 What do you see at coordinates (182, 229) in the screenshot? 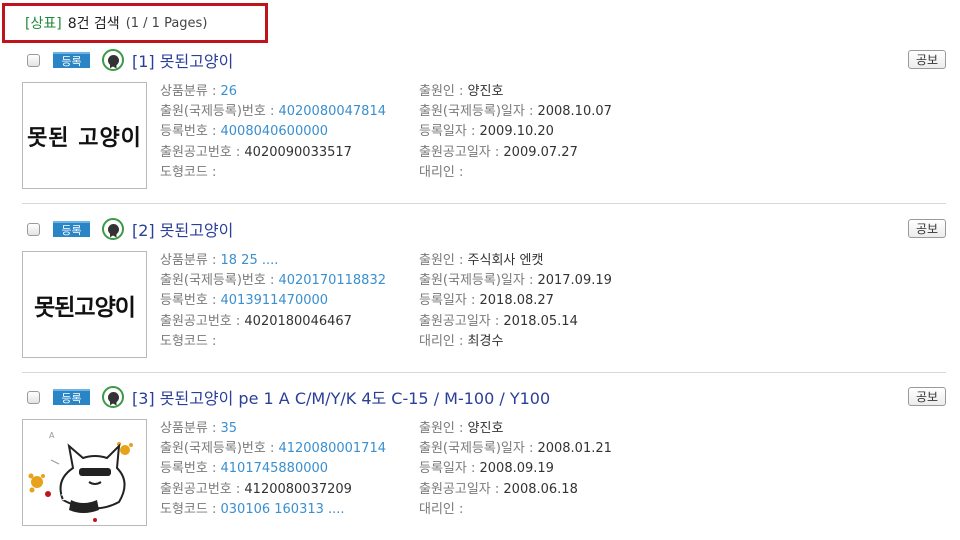
I see `result-title-link: [2] 못된고양이` at bounding box center [182, 229].